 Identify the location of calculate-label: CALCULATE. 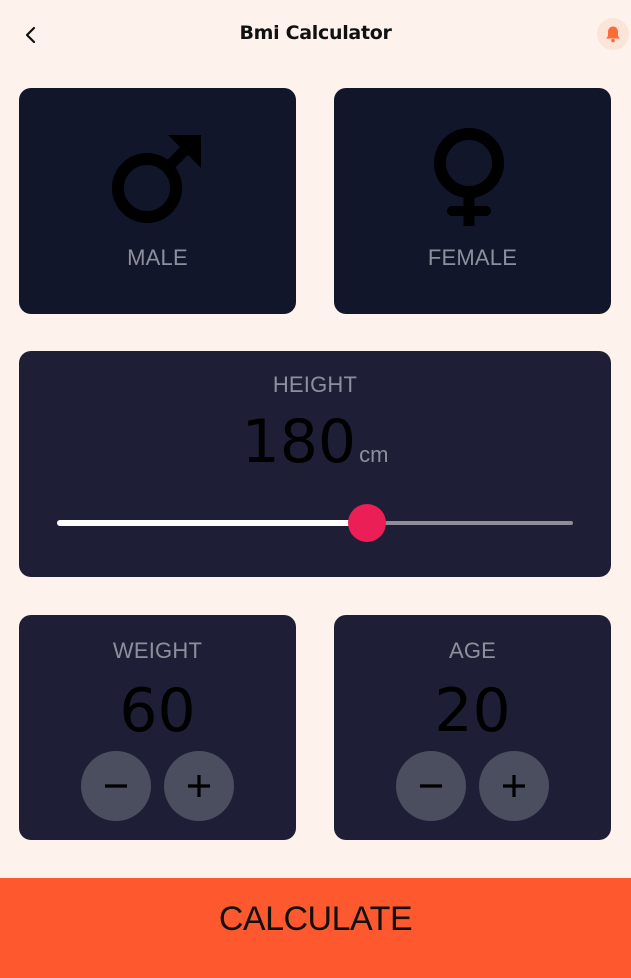
(315, 919).